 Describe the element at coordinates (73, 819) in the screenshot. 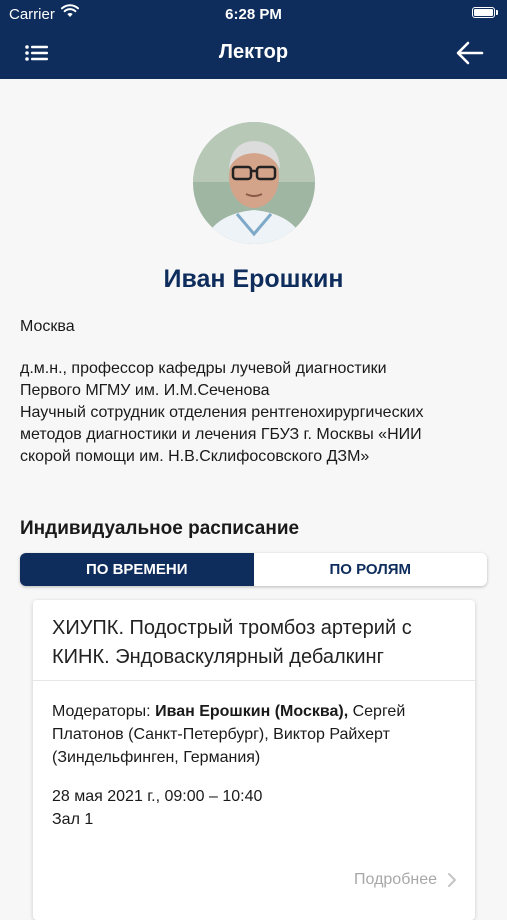

I see `session-hall: Зал 1` at that location.